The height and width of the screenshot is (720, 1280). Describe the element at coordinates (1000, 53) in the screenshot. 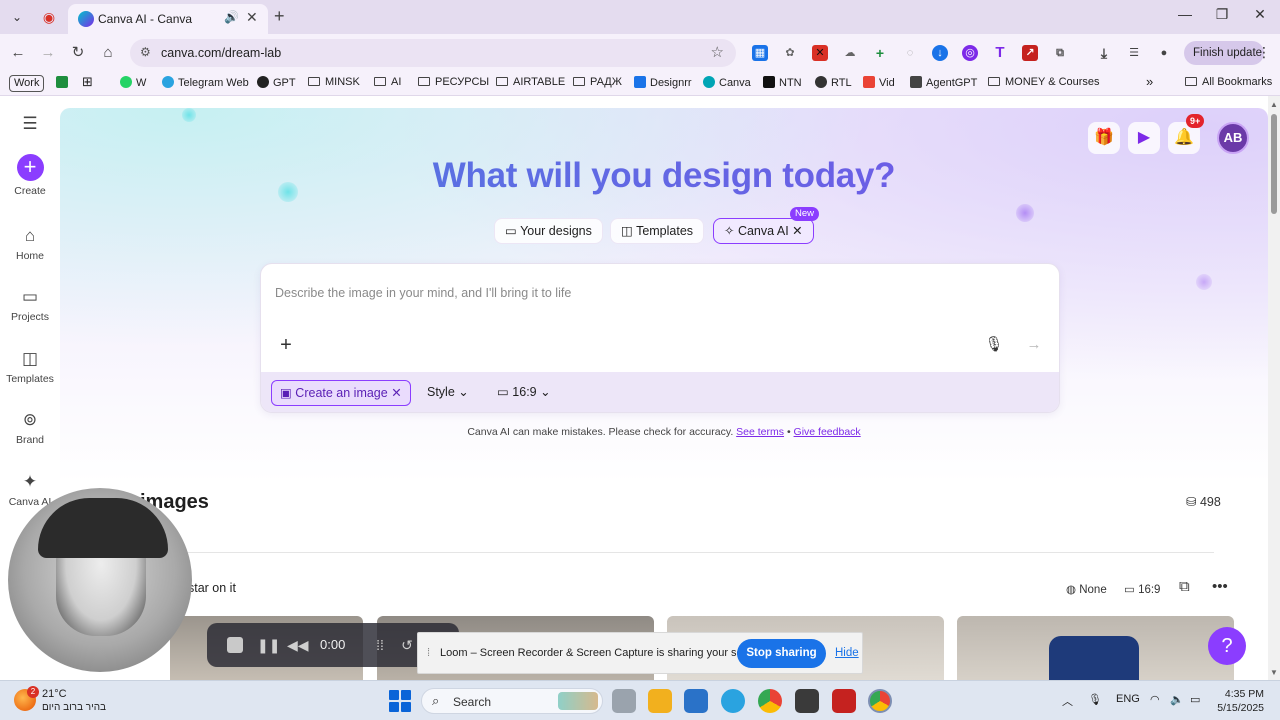

I see `extension-icon: T` at that location.